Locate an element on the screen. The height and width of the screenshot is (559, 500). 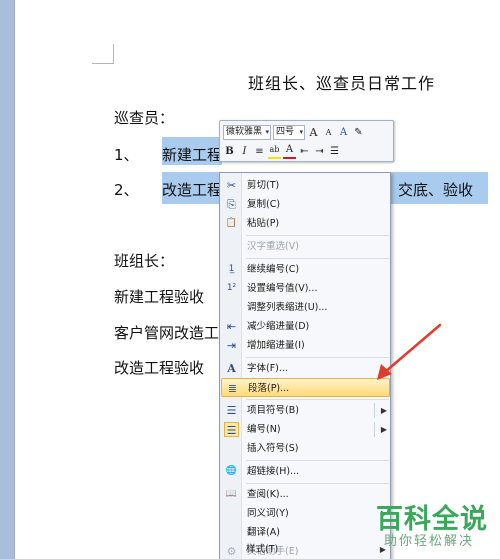
watermark-logo: 百科全说 助你轻松解决 is located at coordinates (433, 527).